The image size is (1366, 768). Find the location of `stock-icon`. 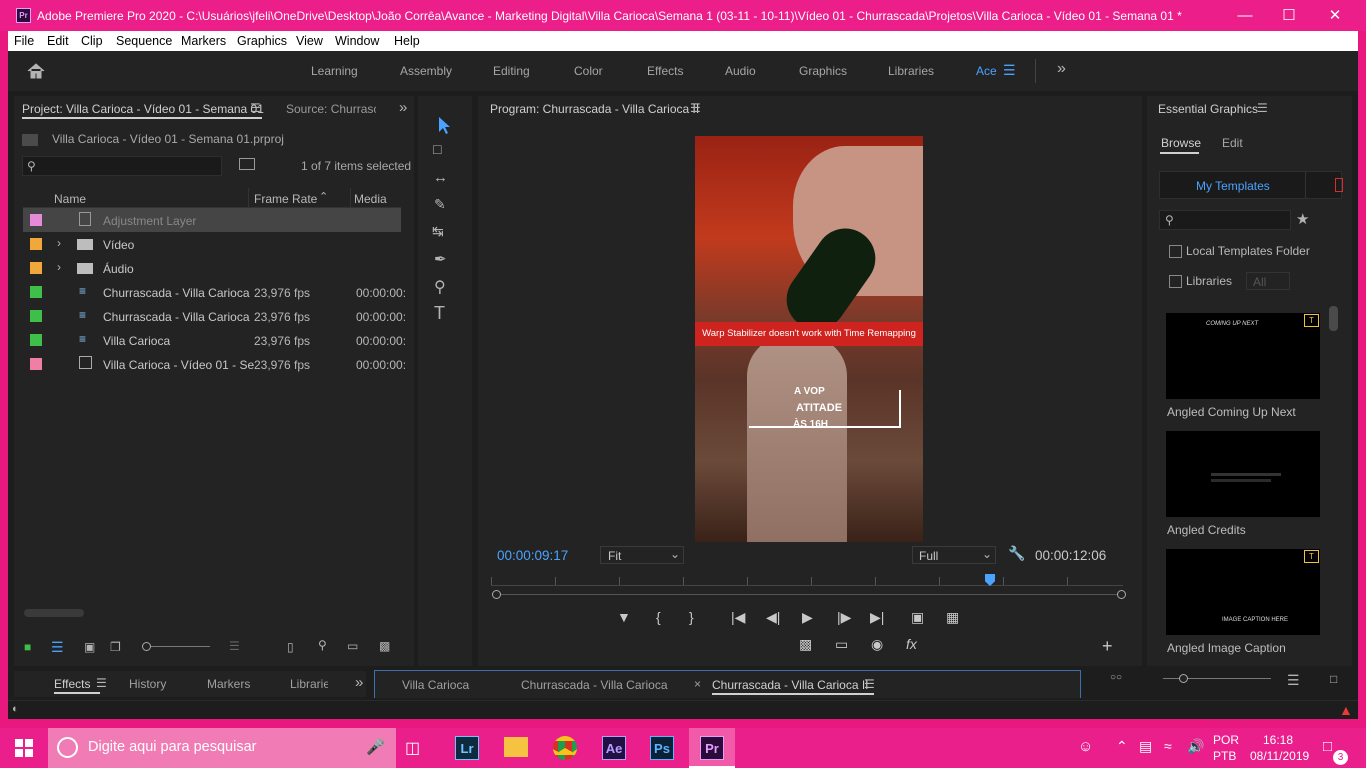

stock-icon is located at coordinates (1339, 185).